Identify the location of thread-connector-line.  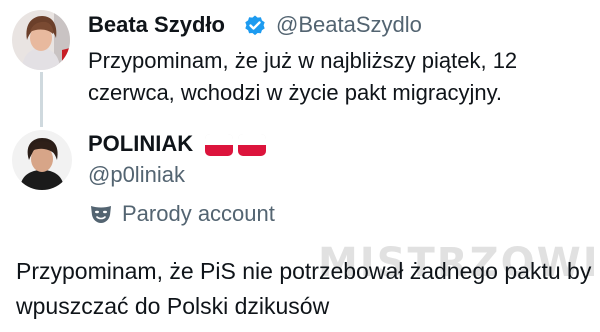
(41, 99).